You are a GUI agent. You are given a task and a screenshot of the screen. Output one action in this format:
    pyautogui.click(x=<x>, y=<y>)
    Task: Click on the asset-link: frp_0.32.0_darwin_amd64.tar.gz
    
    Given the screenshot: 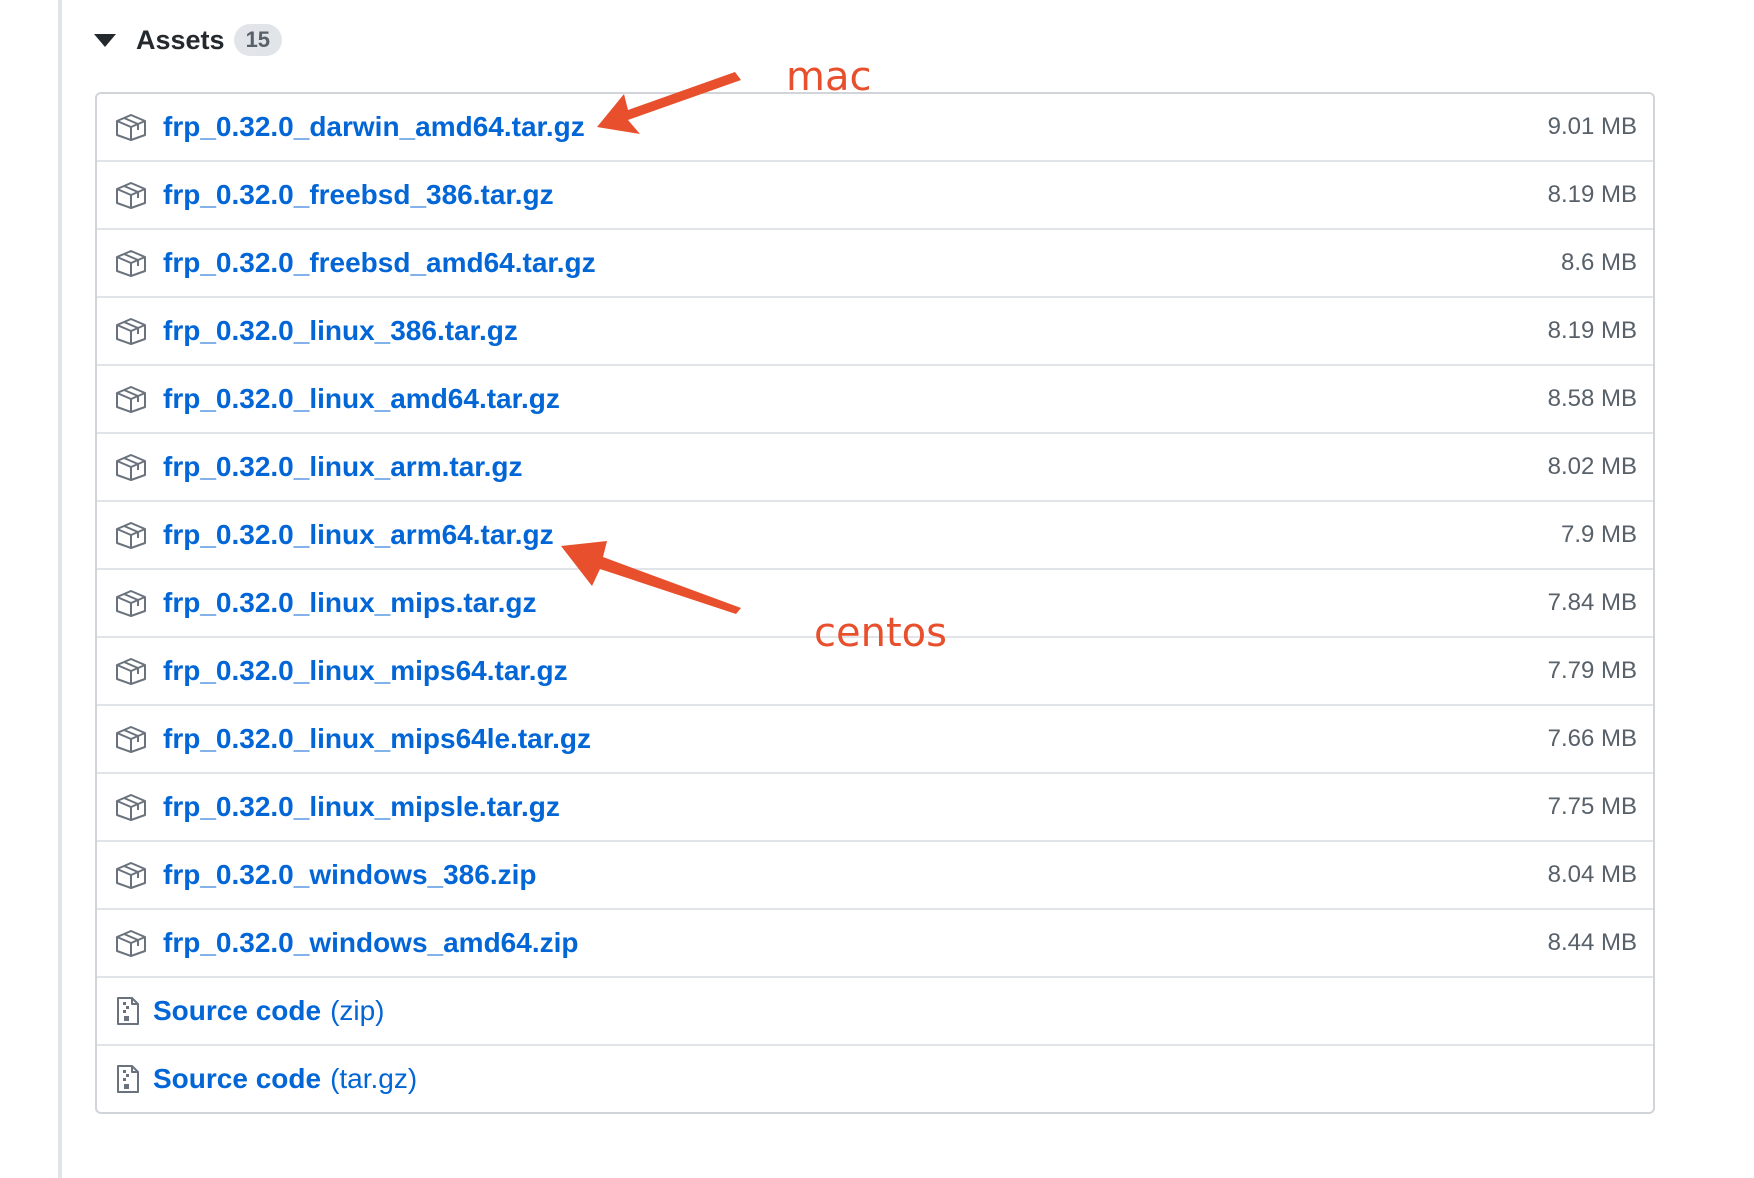 What is the action you would take?
    pyautogui.click(x=374, y=127)
    